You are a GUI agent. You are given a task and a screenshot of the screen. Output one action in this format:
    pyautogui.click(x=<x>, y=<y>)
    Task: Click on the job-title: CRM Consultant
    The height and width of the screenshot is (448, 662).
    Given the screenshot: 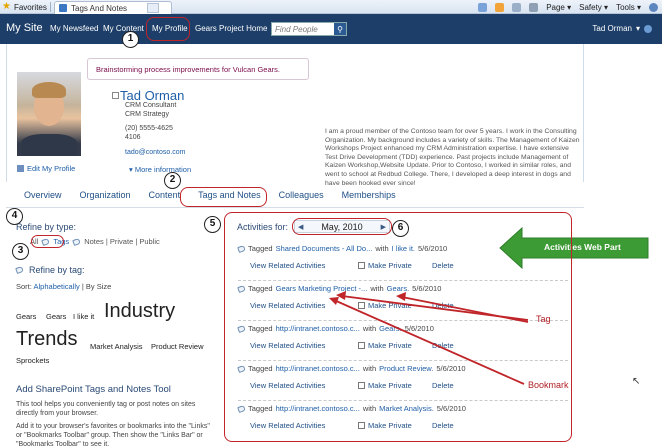 What is the action you would take?
    pyautogui.click(x=151, y=105)
    